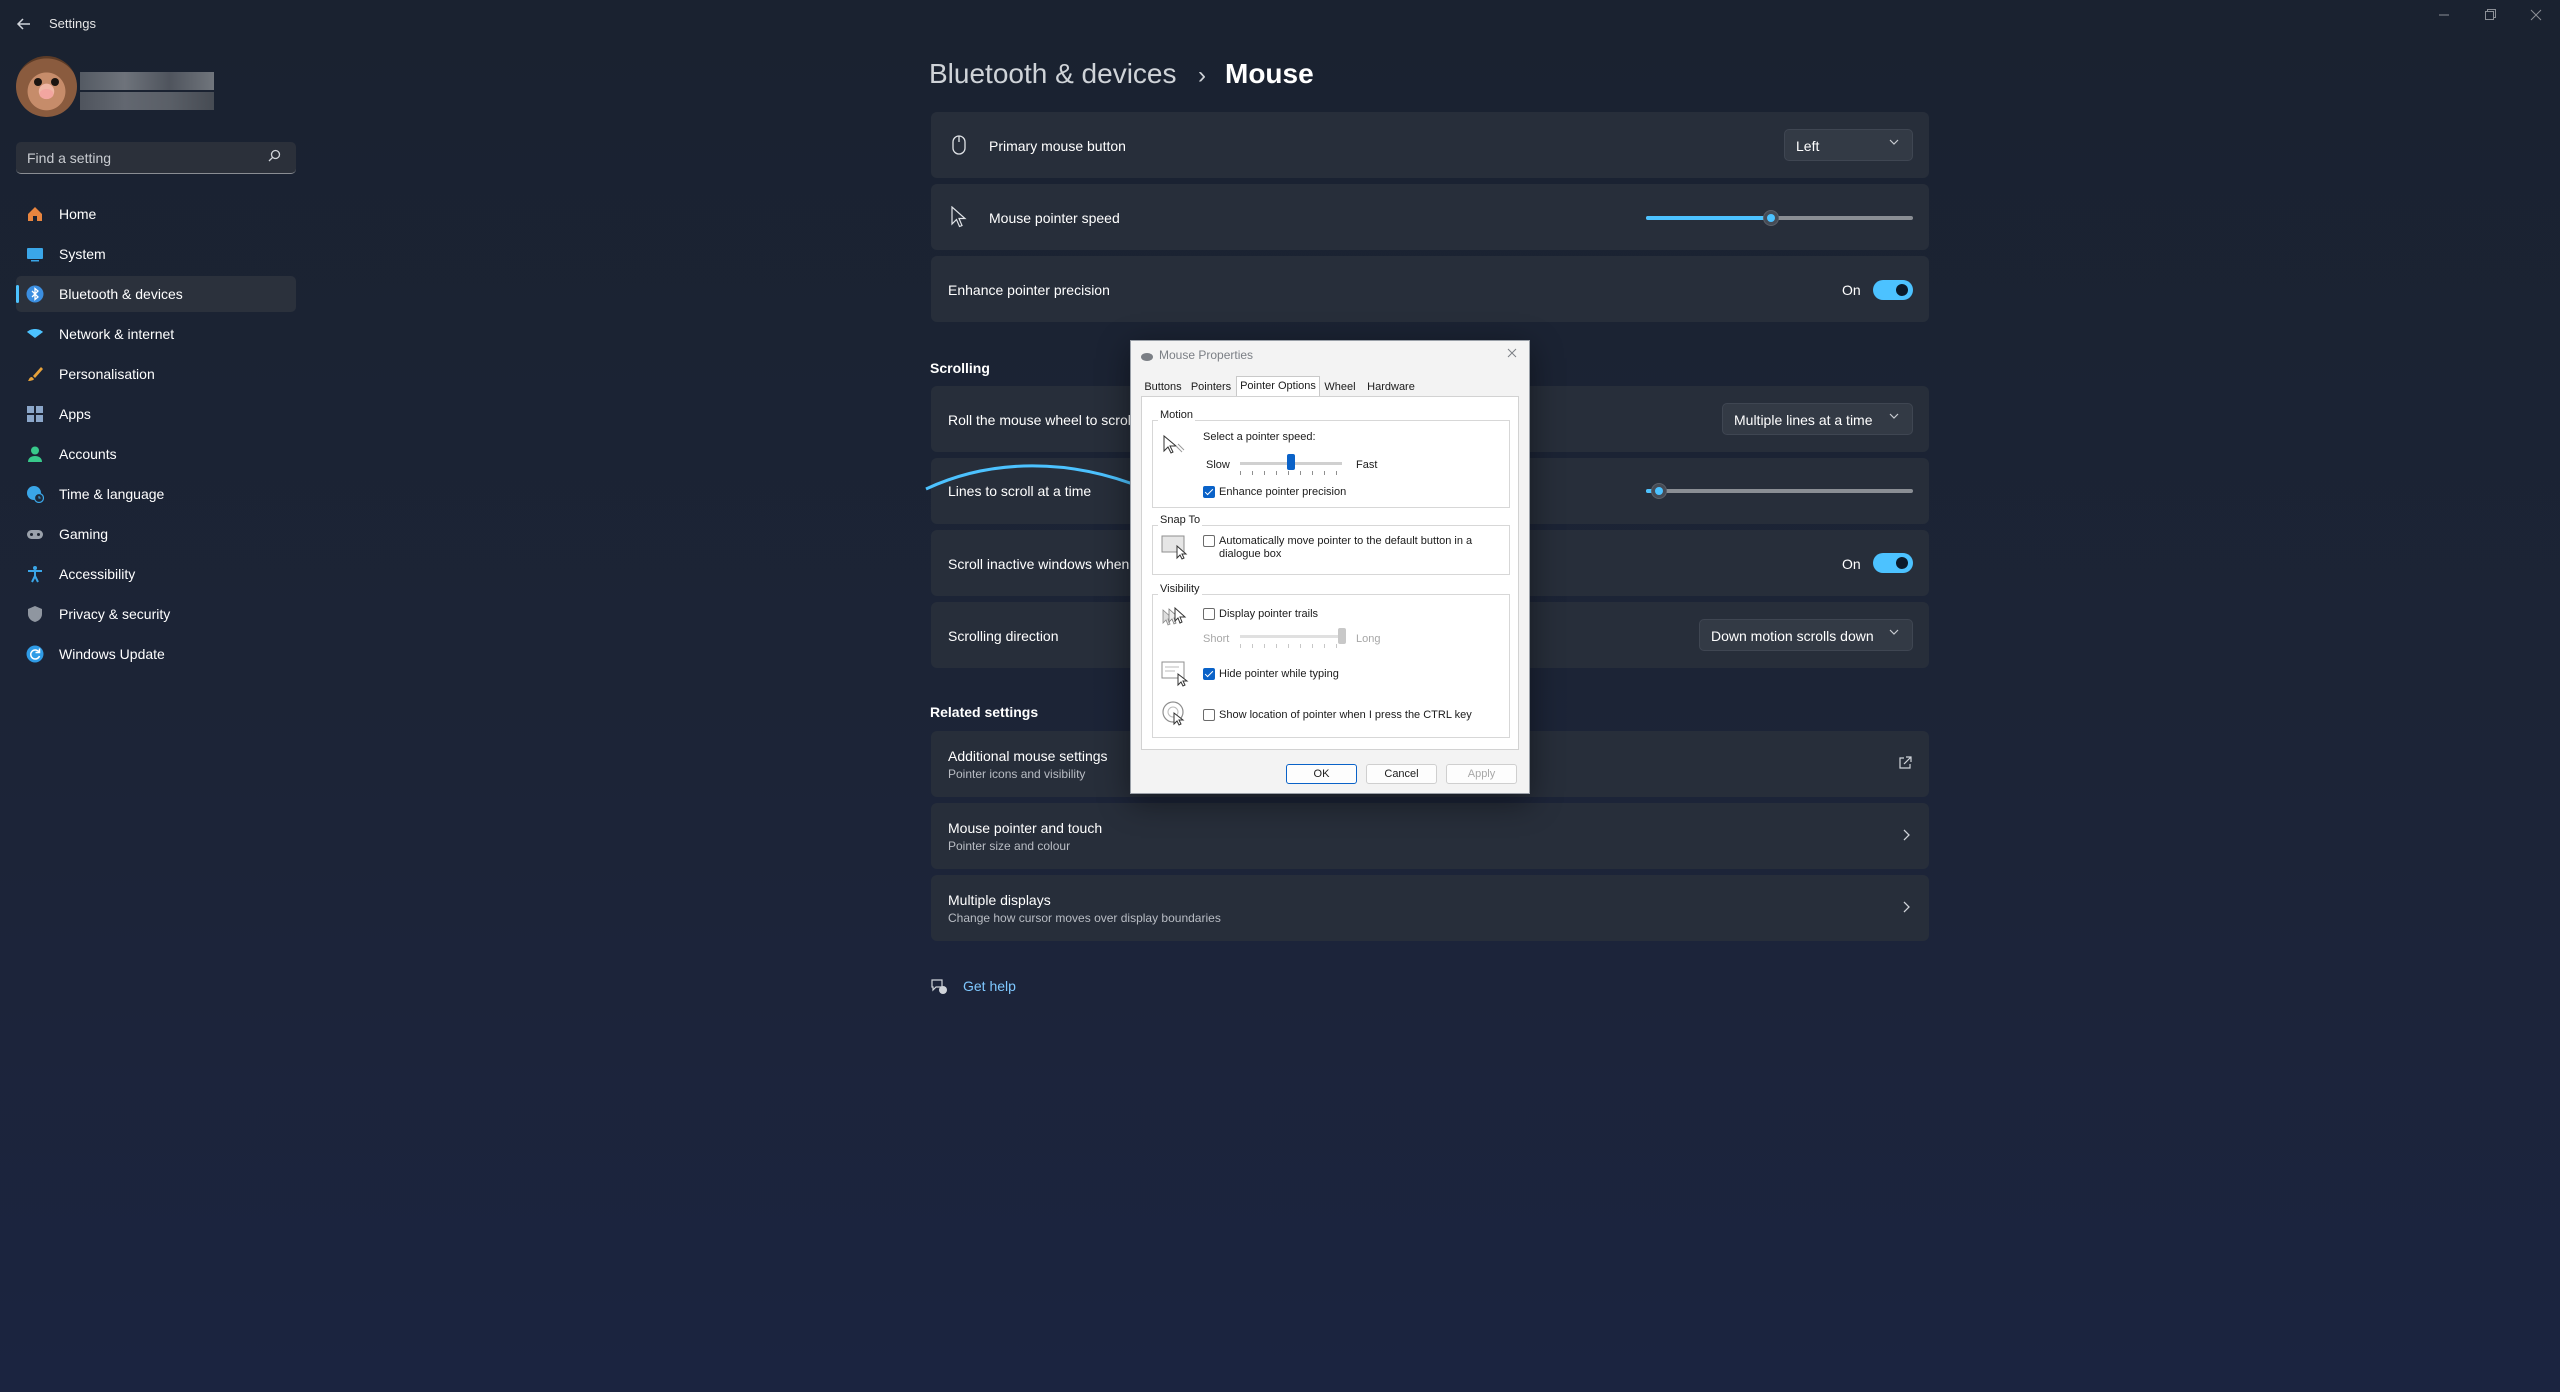  What do you see at coordinates (156, 414) in the screenshot?
I see `sidebar-item-apps` at bounding box center [156, 414].